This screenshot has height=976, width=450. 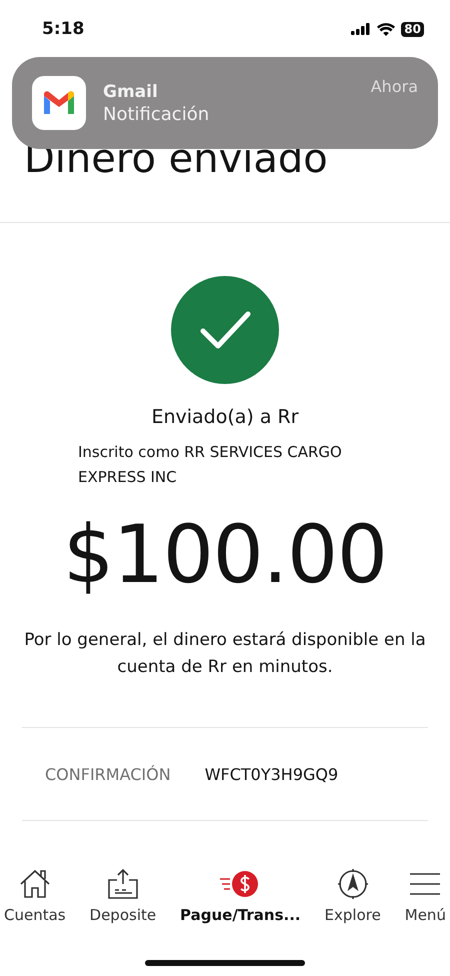 I want to click on wifi-icon, so click(x=386, y=29).